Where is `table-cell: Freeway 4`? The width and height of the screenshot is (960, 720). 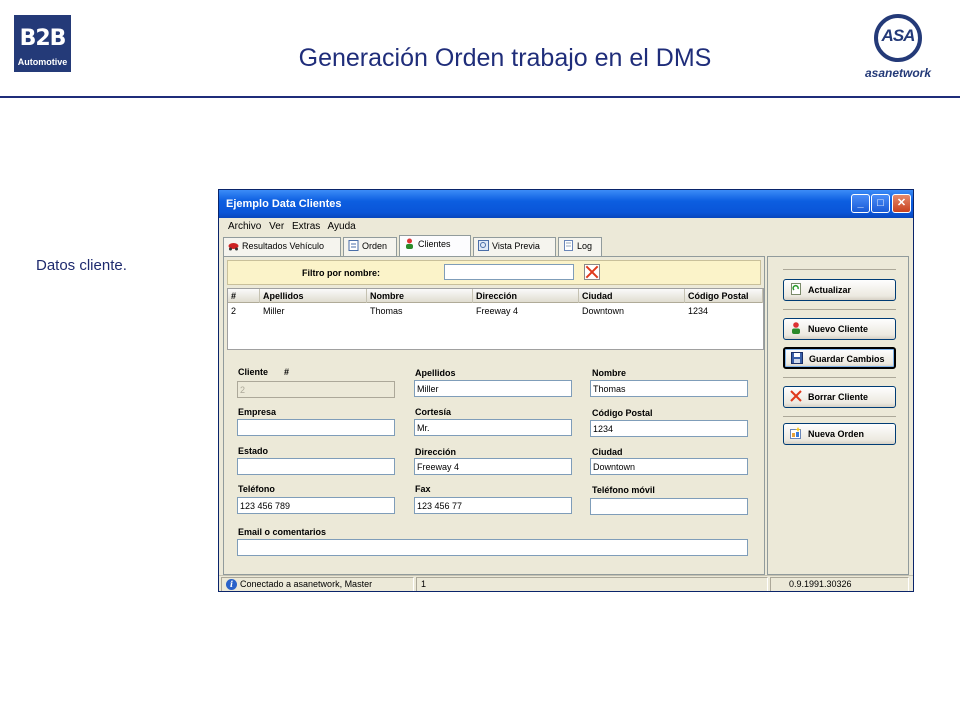
table-cell: Freeway 4 is located at coordinates (497, 311).